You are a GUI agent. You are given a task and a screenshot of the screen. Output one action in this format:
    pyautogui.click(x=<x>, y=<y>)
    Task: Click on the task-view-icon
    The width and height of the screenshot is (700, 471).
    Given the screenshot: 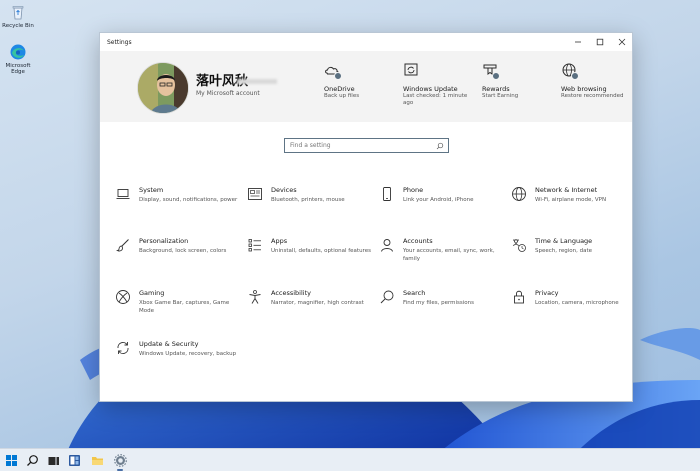 What is the action you would take?
    pyautogui.click(x=53, y=461)
    